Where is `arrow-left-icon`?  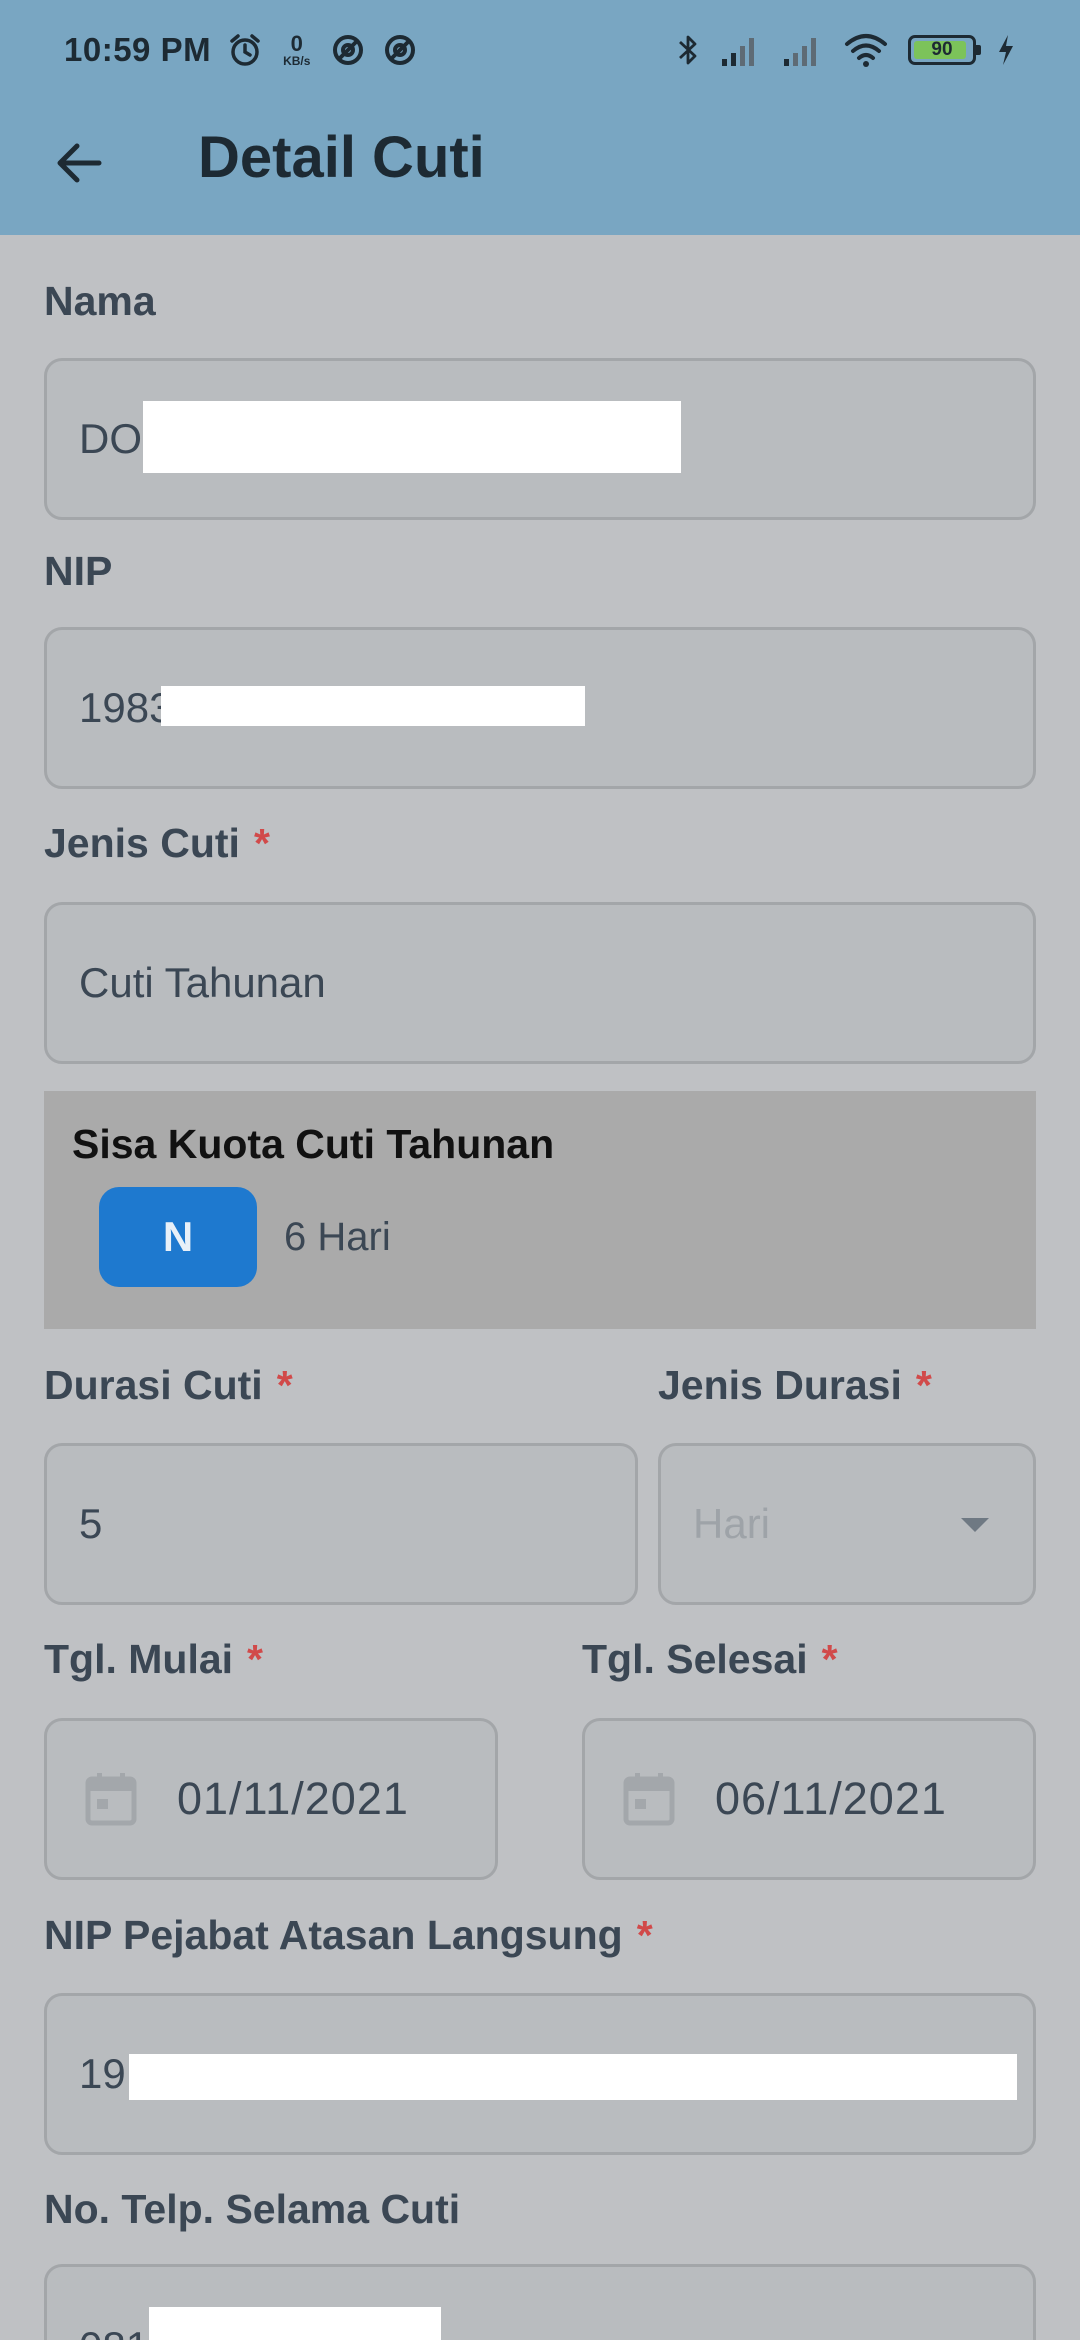 arrow-left-icon is located at coordinates (79, 163).